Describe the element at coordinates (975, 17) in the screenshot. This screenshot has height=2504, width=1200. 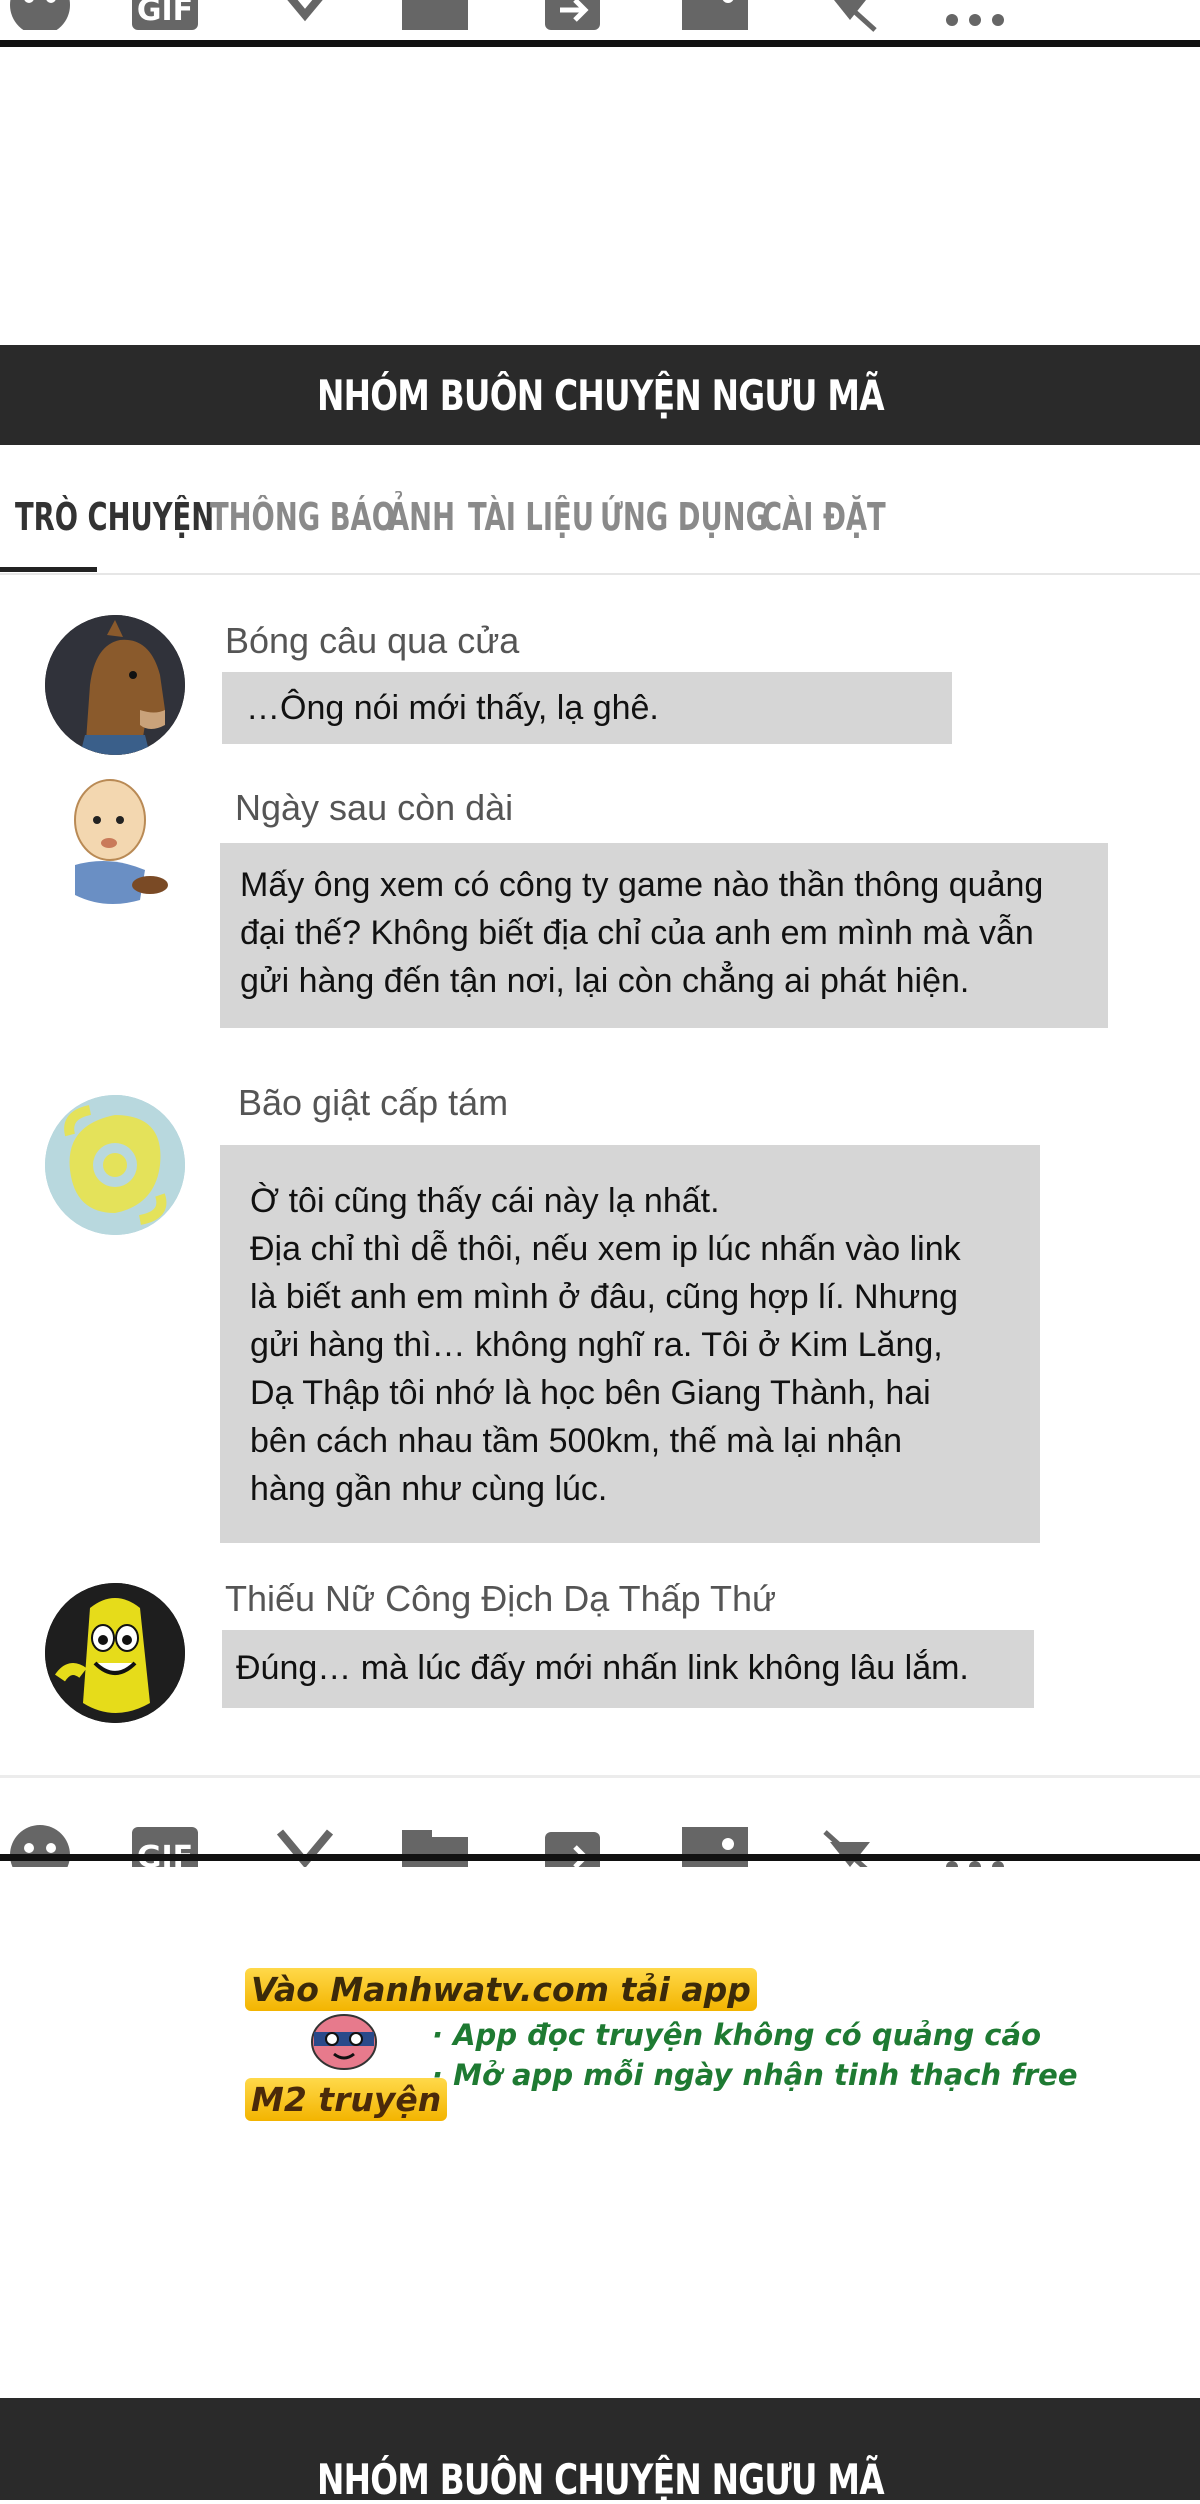
I see `more-icon` at that location.